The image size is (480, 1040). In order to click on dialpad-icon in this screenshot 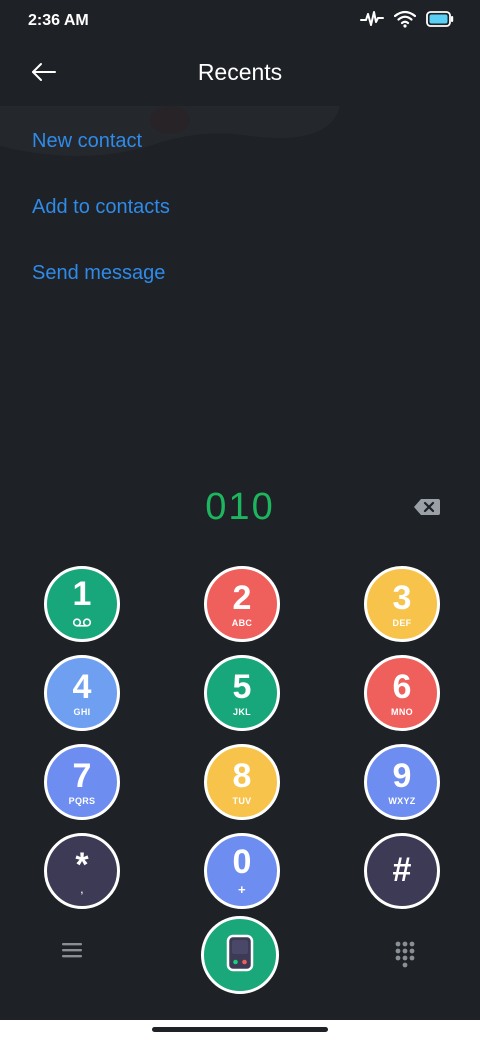, I will do `click(405, 956)`.